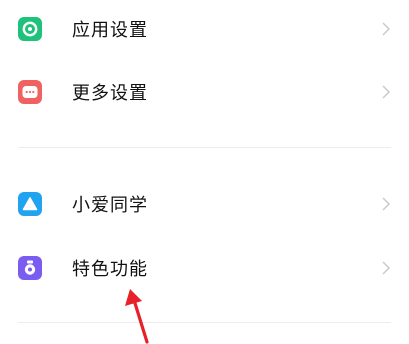 The height and width of the screenshot is (344, 409). Describe the element at coordinates (30, 268) in the screenshot. I see `special-features-icon` at that location.